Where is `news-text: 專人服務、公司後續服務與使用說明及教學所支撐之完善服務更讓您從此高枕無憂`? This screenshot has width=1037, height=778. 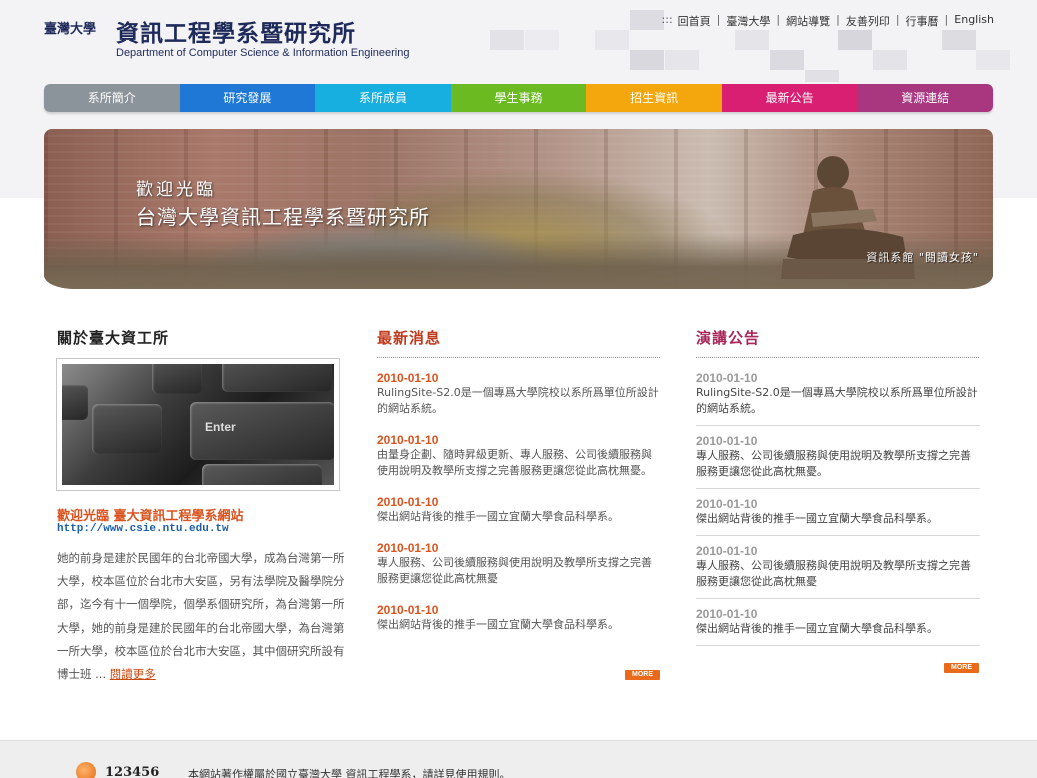
news-text: 專人服務、公司後續服務與使用說明及教學所支撐之完善服務更讓您從此高枕無憂 is located at coordinates (519, 571).